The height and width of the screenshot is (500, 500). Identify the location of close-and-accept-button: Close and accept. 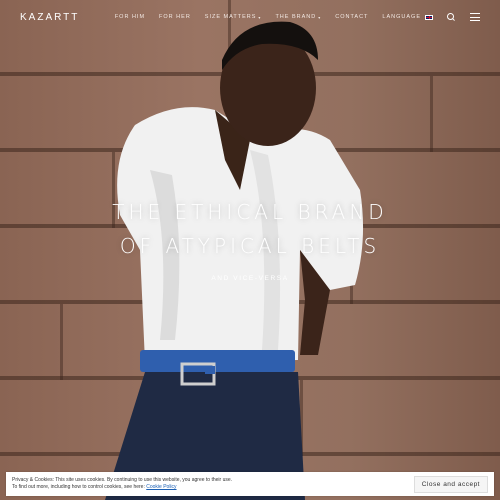
(450, 484).